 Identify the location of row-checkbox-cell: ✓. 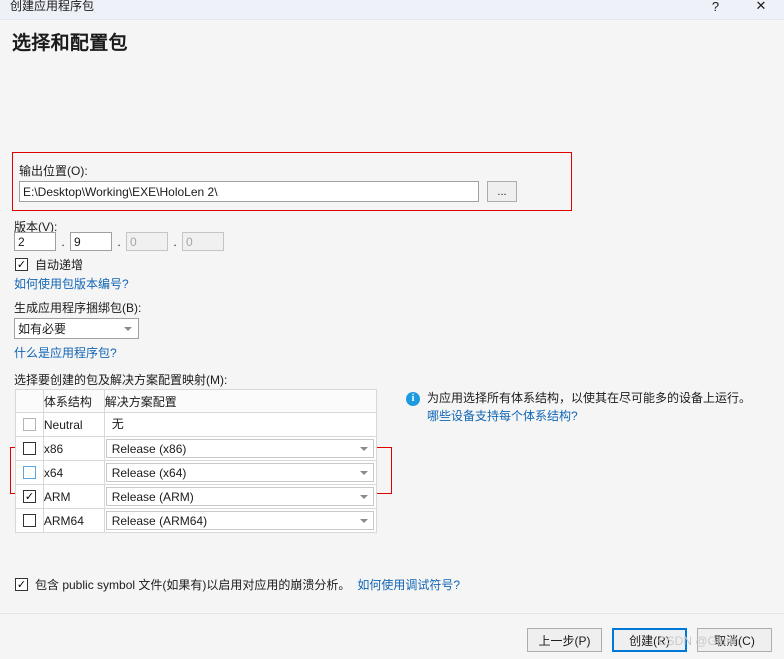
(29, 496).